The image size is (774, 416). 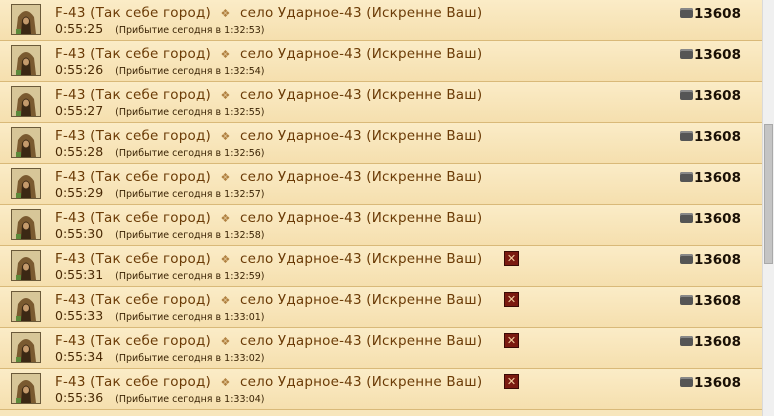 I want to click on remaining-time: 0:55:25, so click(x=79, y=28).